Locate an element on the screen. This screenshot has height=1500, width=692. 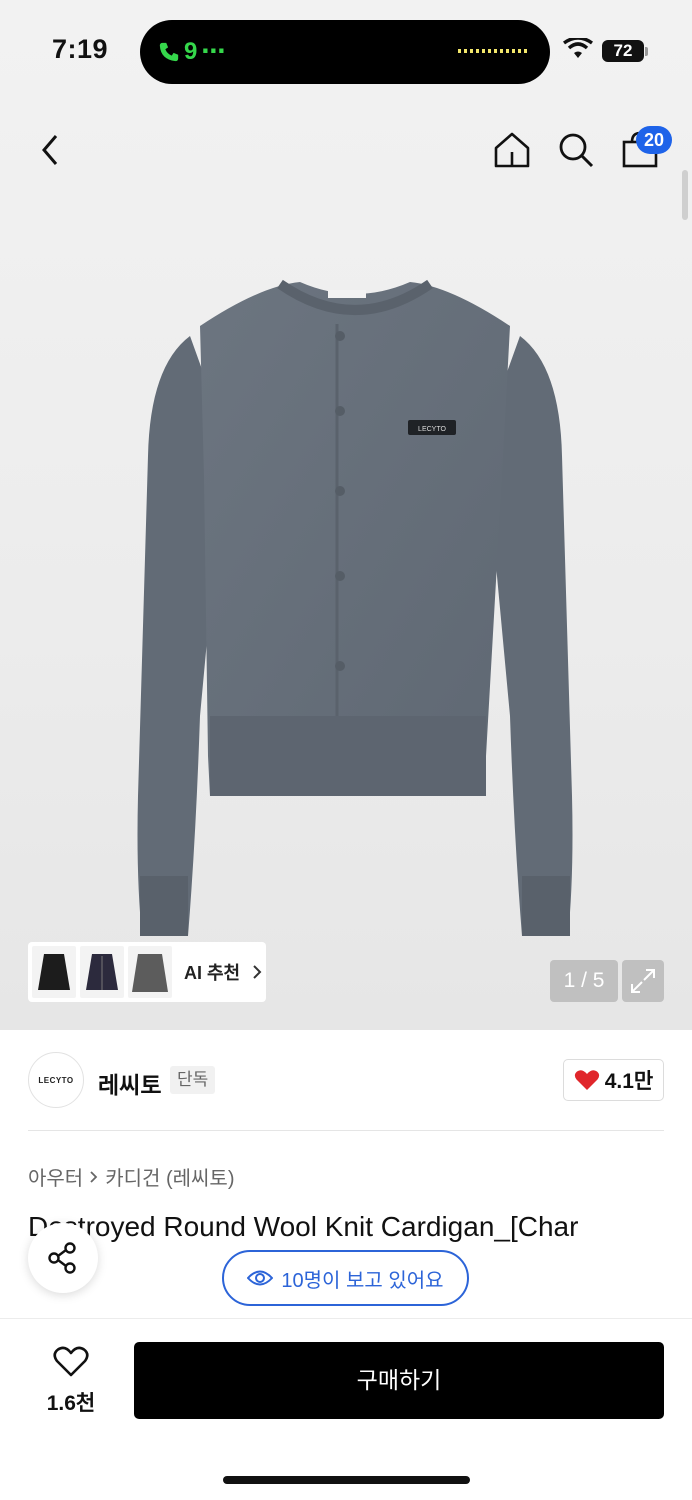
product-title: Destroyed Round Wool Knit Cardigan_[Char is located at coordinates (303, 1226).